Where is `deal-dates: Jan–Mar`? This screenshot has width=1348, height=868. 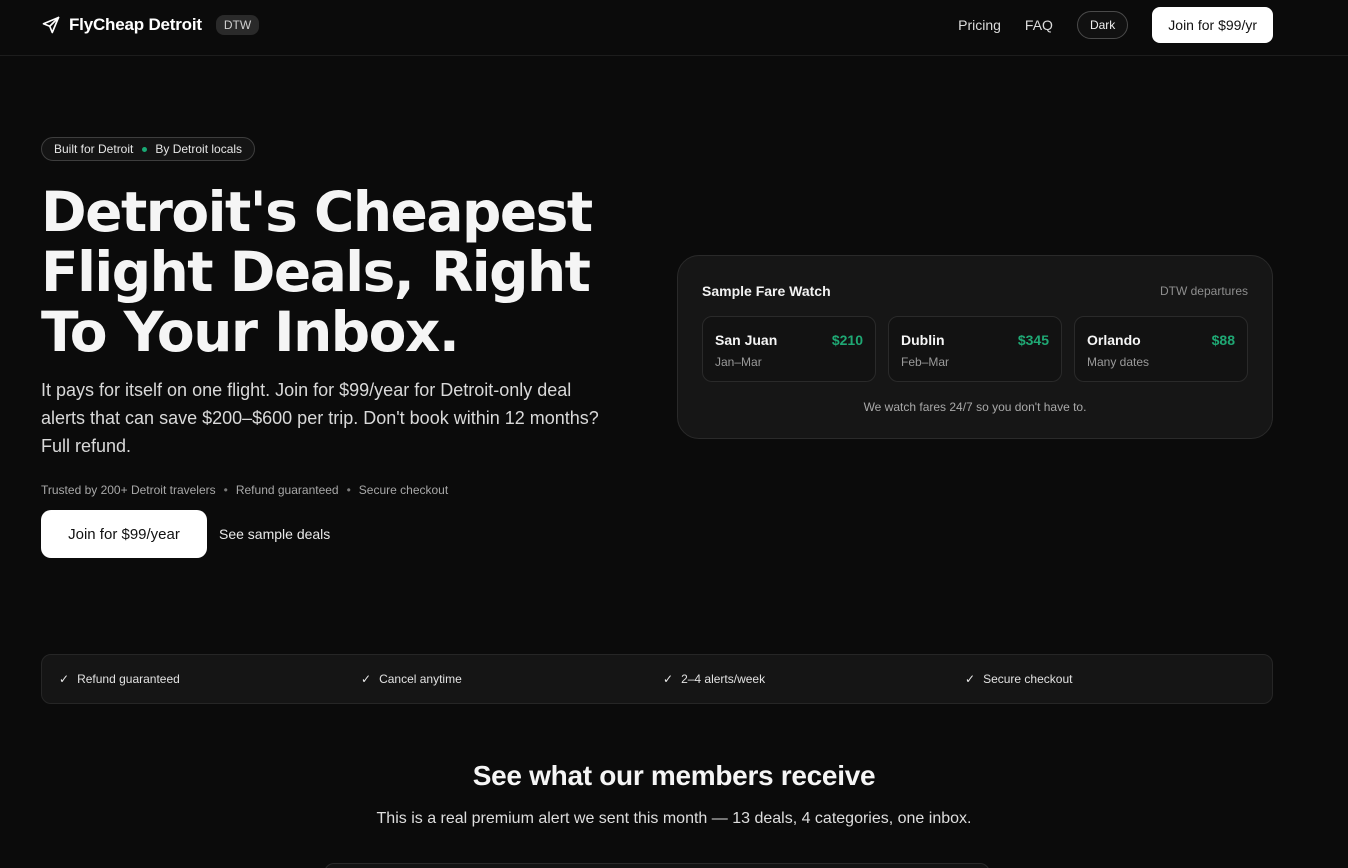
deal-dates: Jan–Mar is located at coordinates (738, 362).